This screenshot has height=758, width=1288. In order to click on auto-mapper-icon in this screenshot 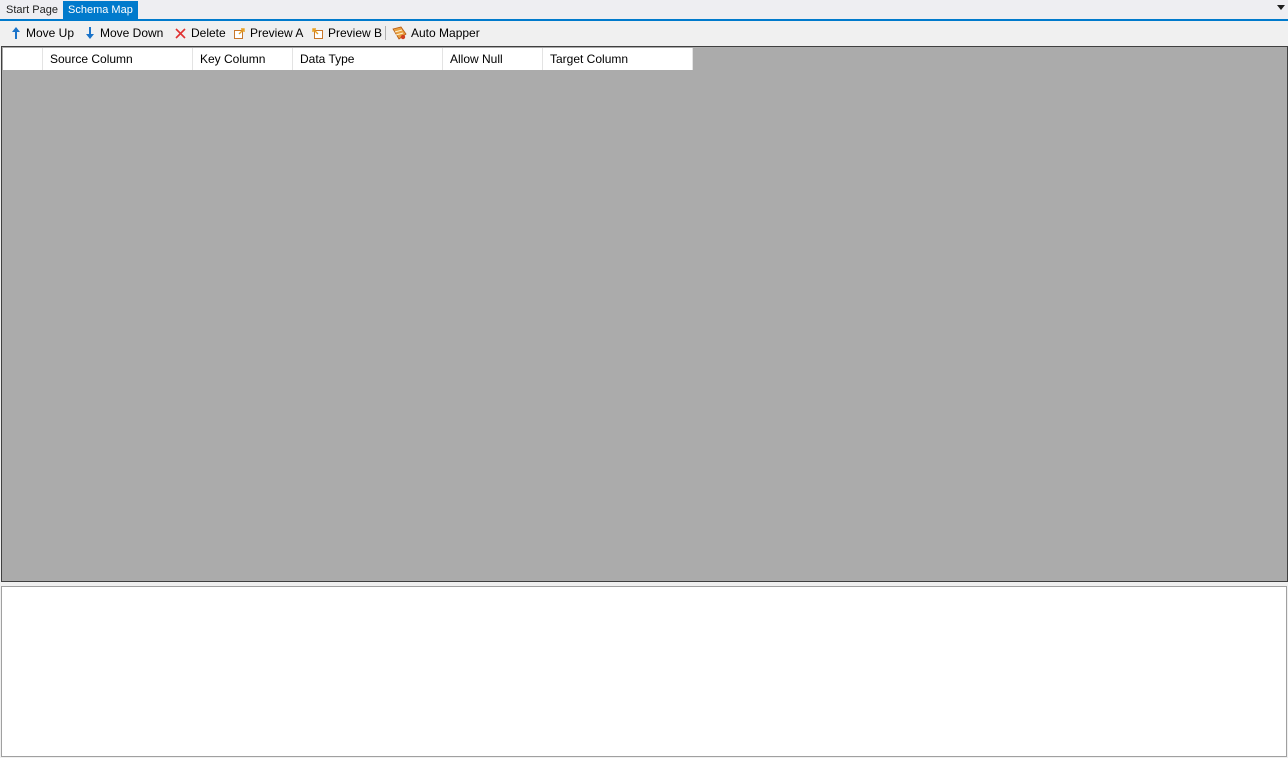, I will do `click(399, 33)`.